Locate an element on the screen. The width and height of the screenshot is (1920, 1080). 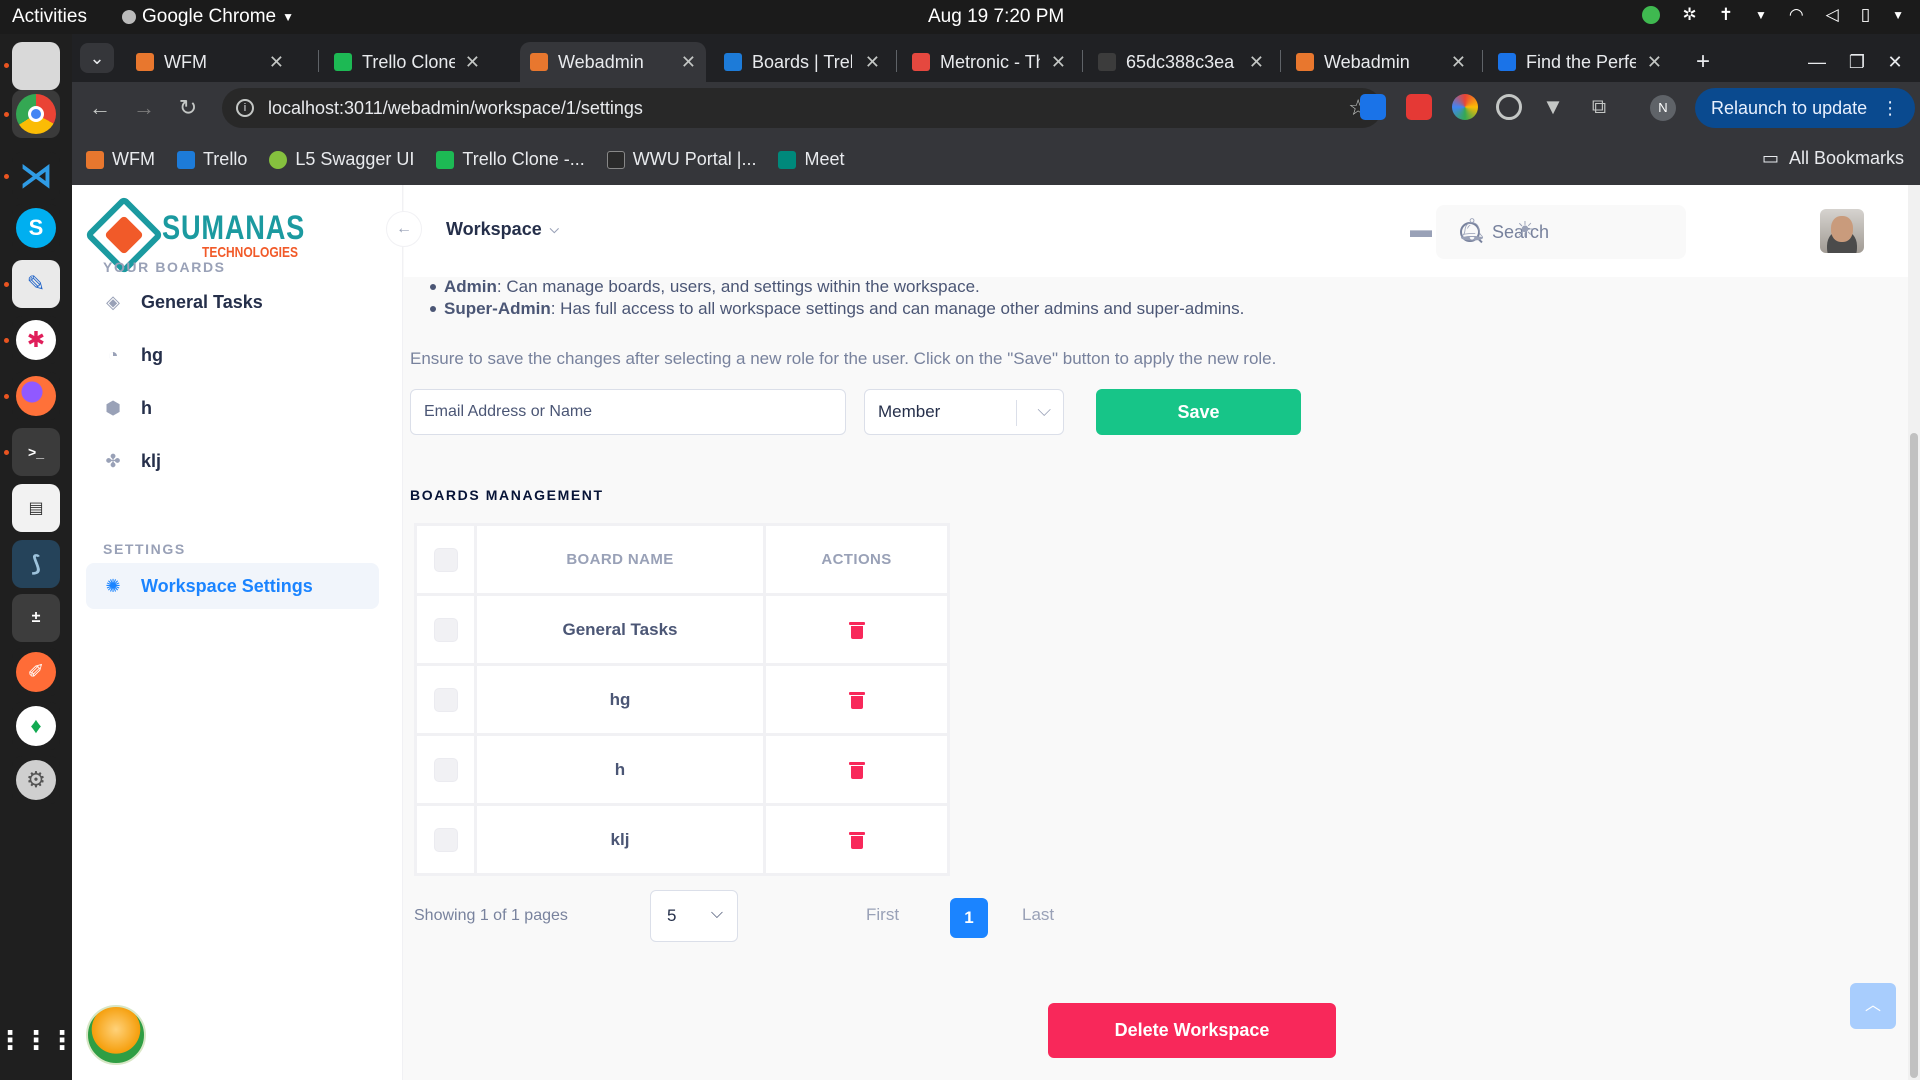
column-header-board-name: BOARD NAME is located at coordinates (620, 559).